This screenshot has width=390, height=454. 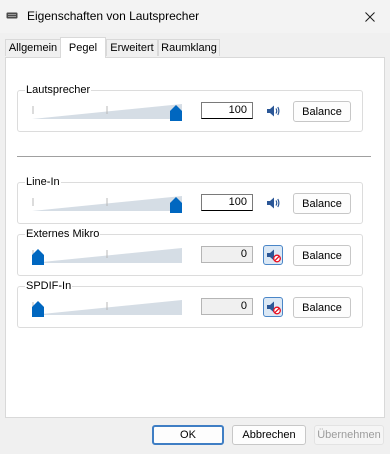 I want to click on cancel-button: Abbrechen, so click(x=269, y=435).